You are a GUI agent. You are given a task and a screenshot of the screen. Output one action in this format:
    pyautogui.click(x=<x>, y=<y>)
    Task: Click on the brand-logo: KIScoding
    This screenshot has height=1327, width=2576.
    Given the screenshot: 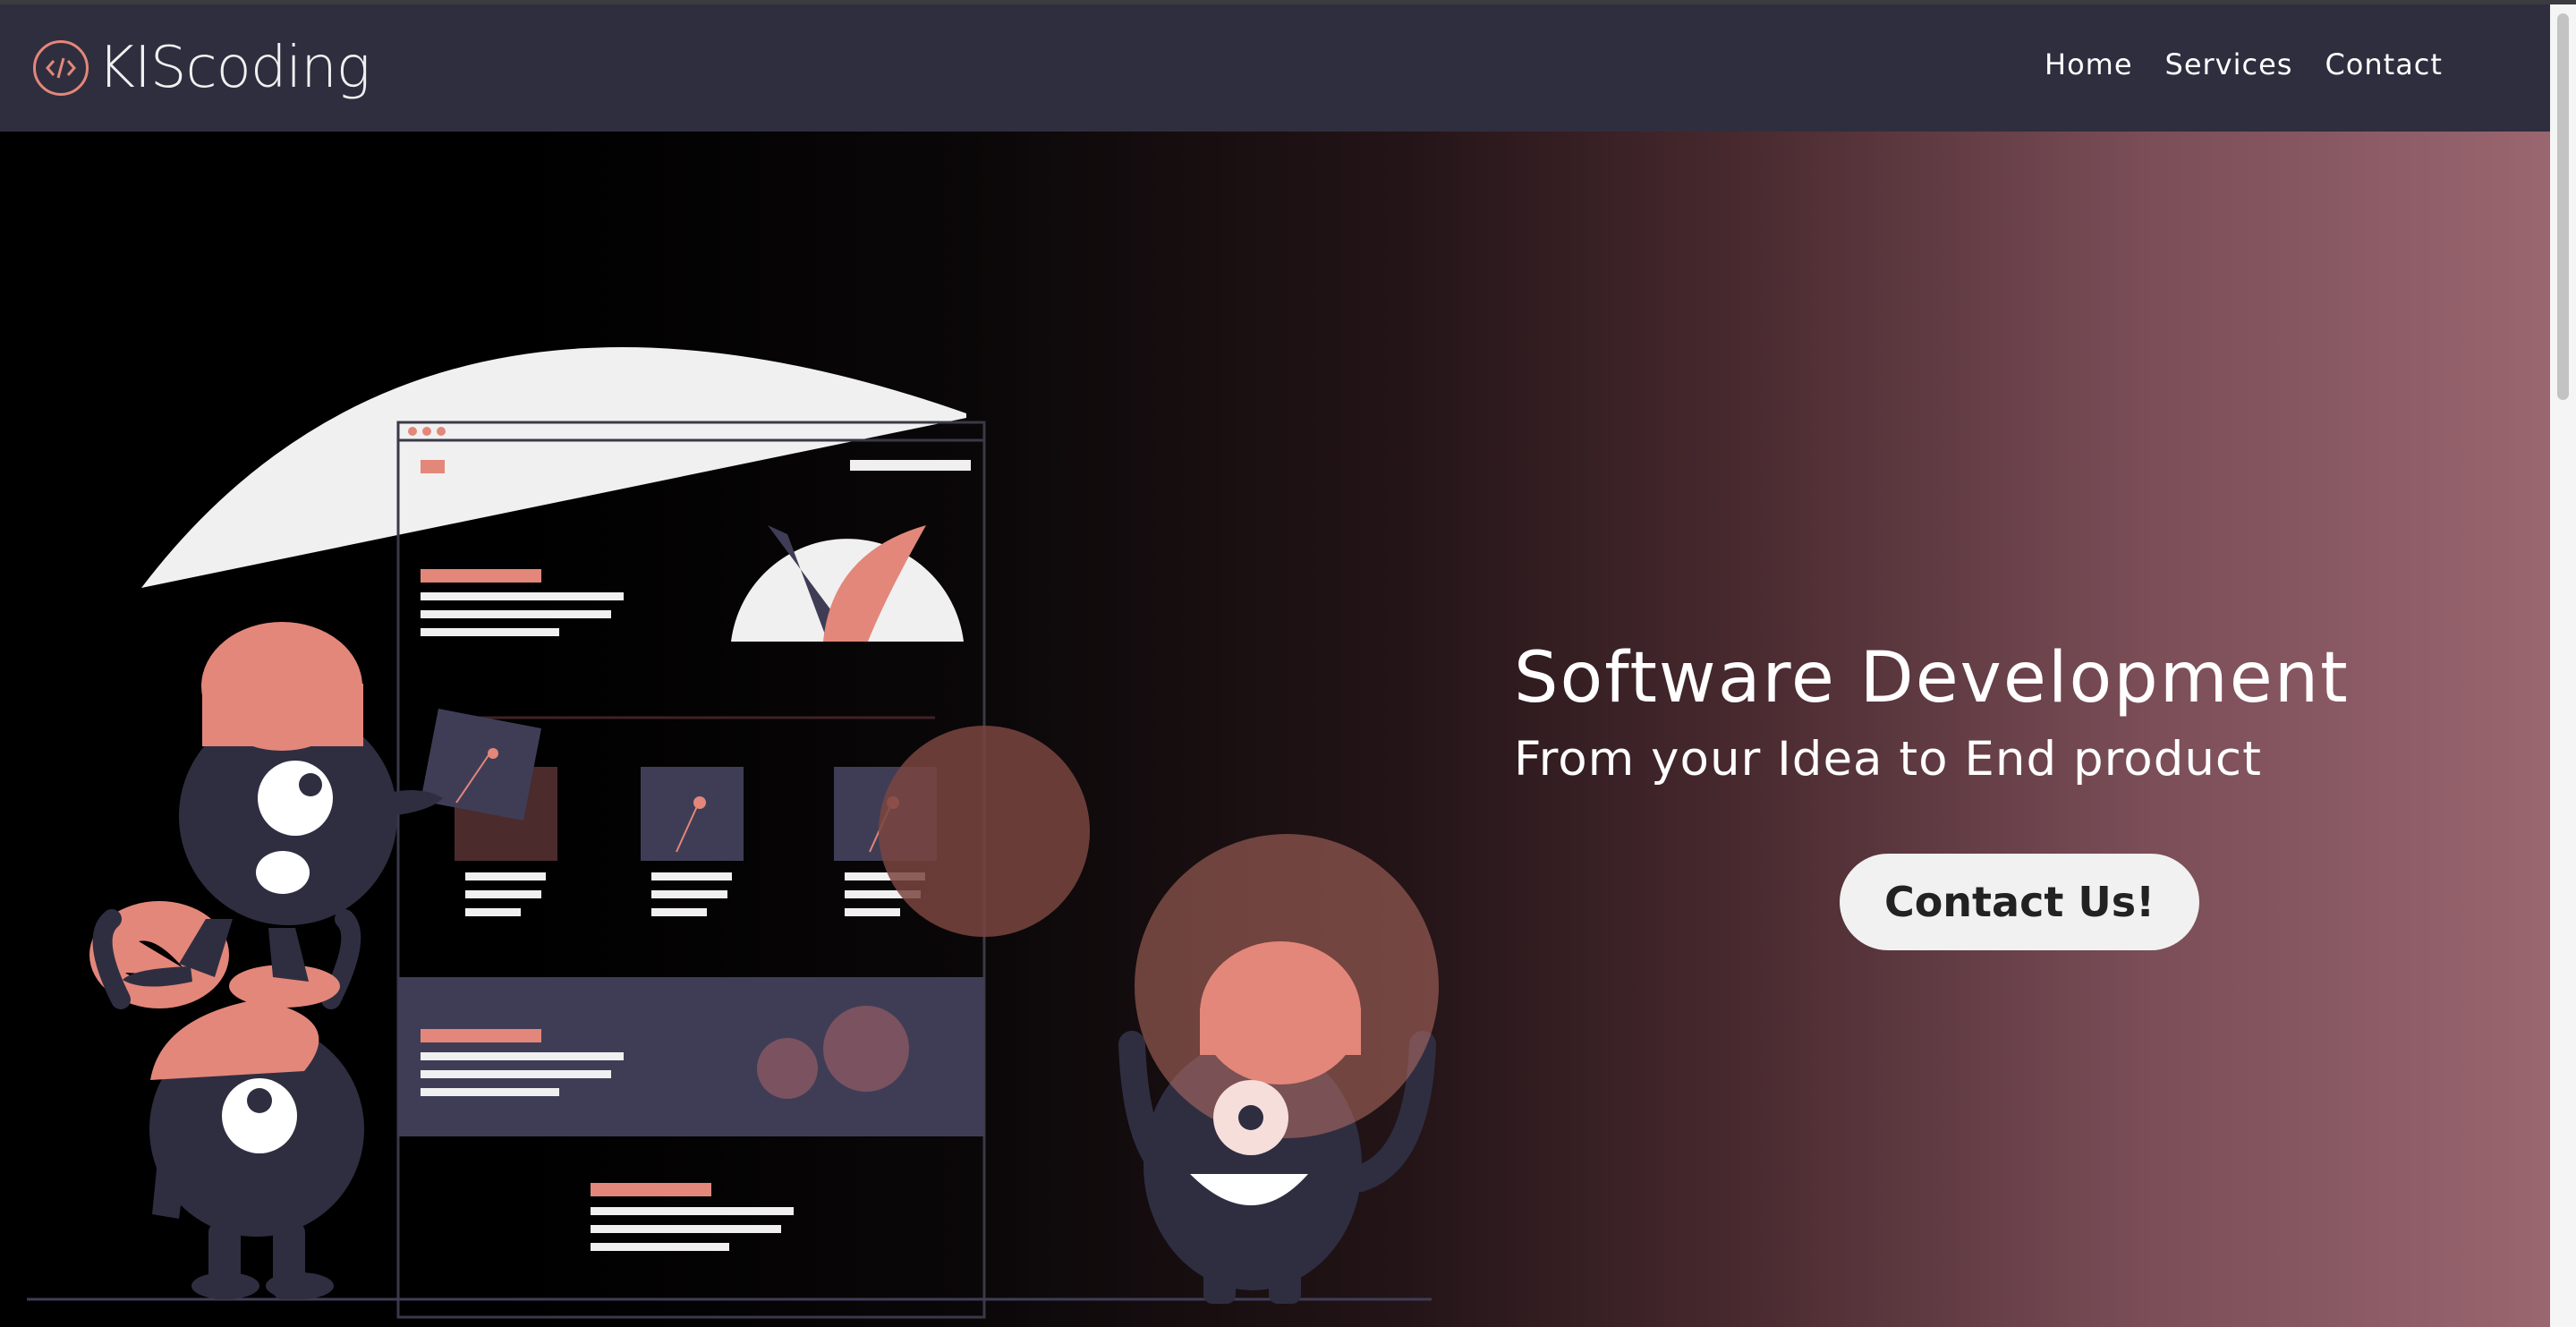 What is the action you would take?
    pyautogui.click(x=201, y=68)
    